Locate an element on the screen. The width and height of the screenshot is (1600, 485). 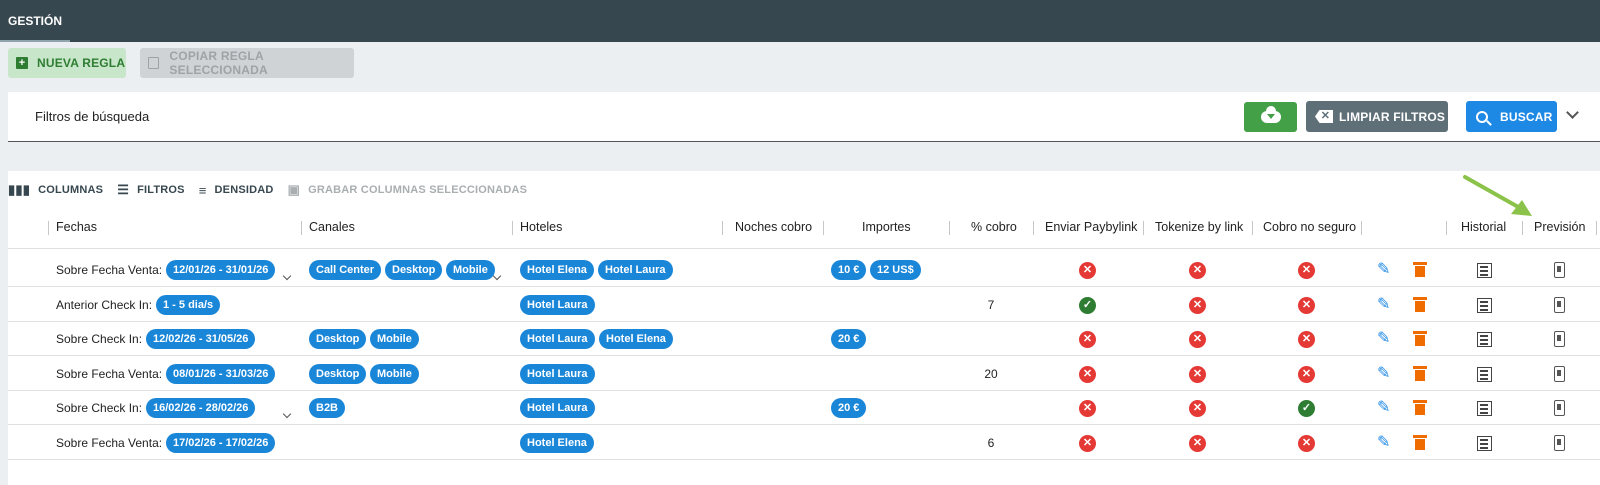
percent-value: 20 is located at coordinates (991, 374).